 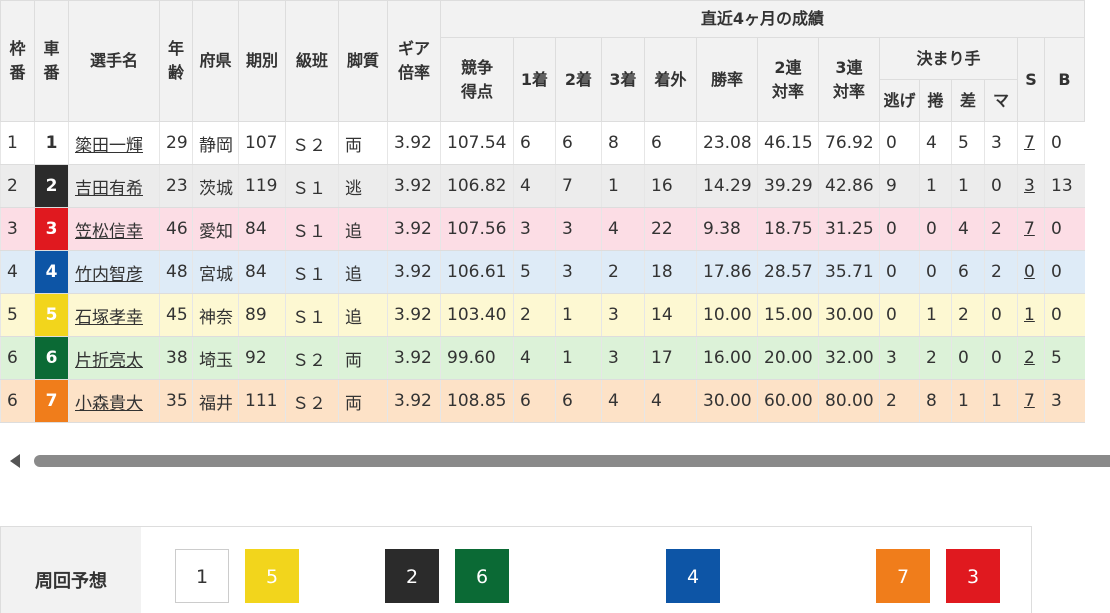 I want to click on s-count-link: 2, so click(x=1029, y=358).